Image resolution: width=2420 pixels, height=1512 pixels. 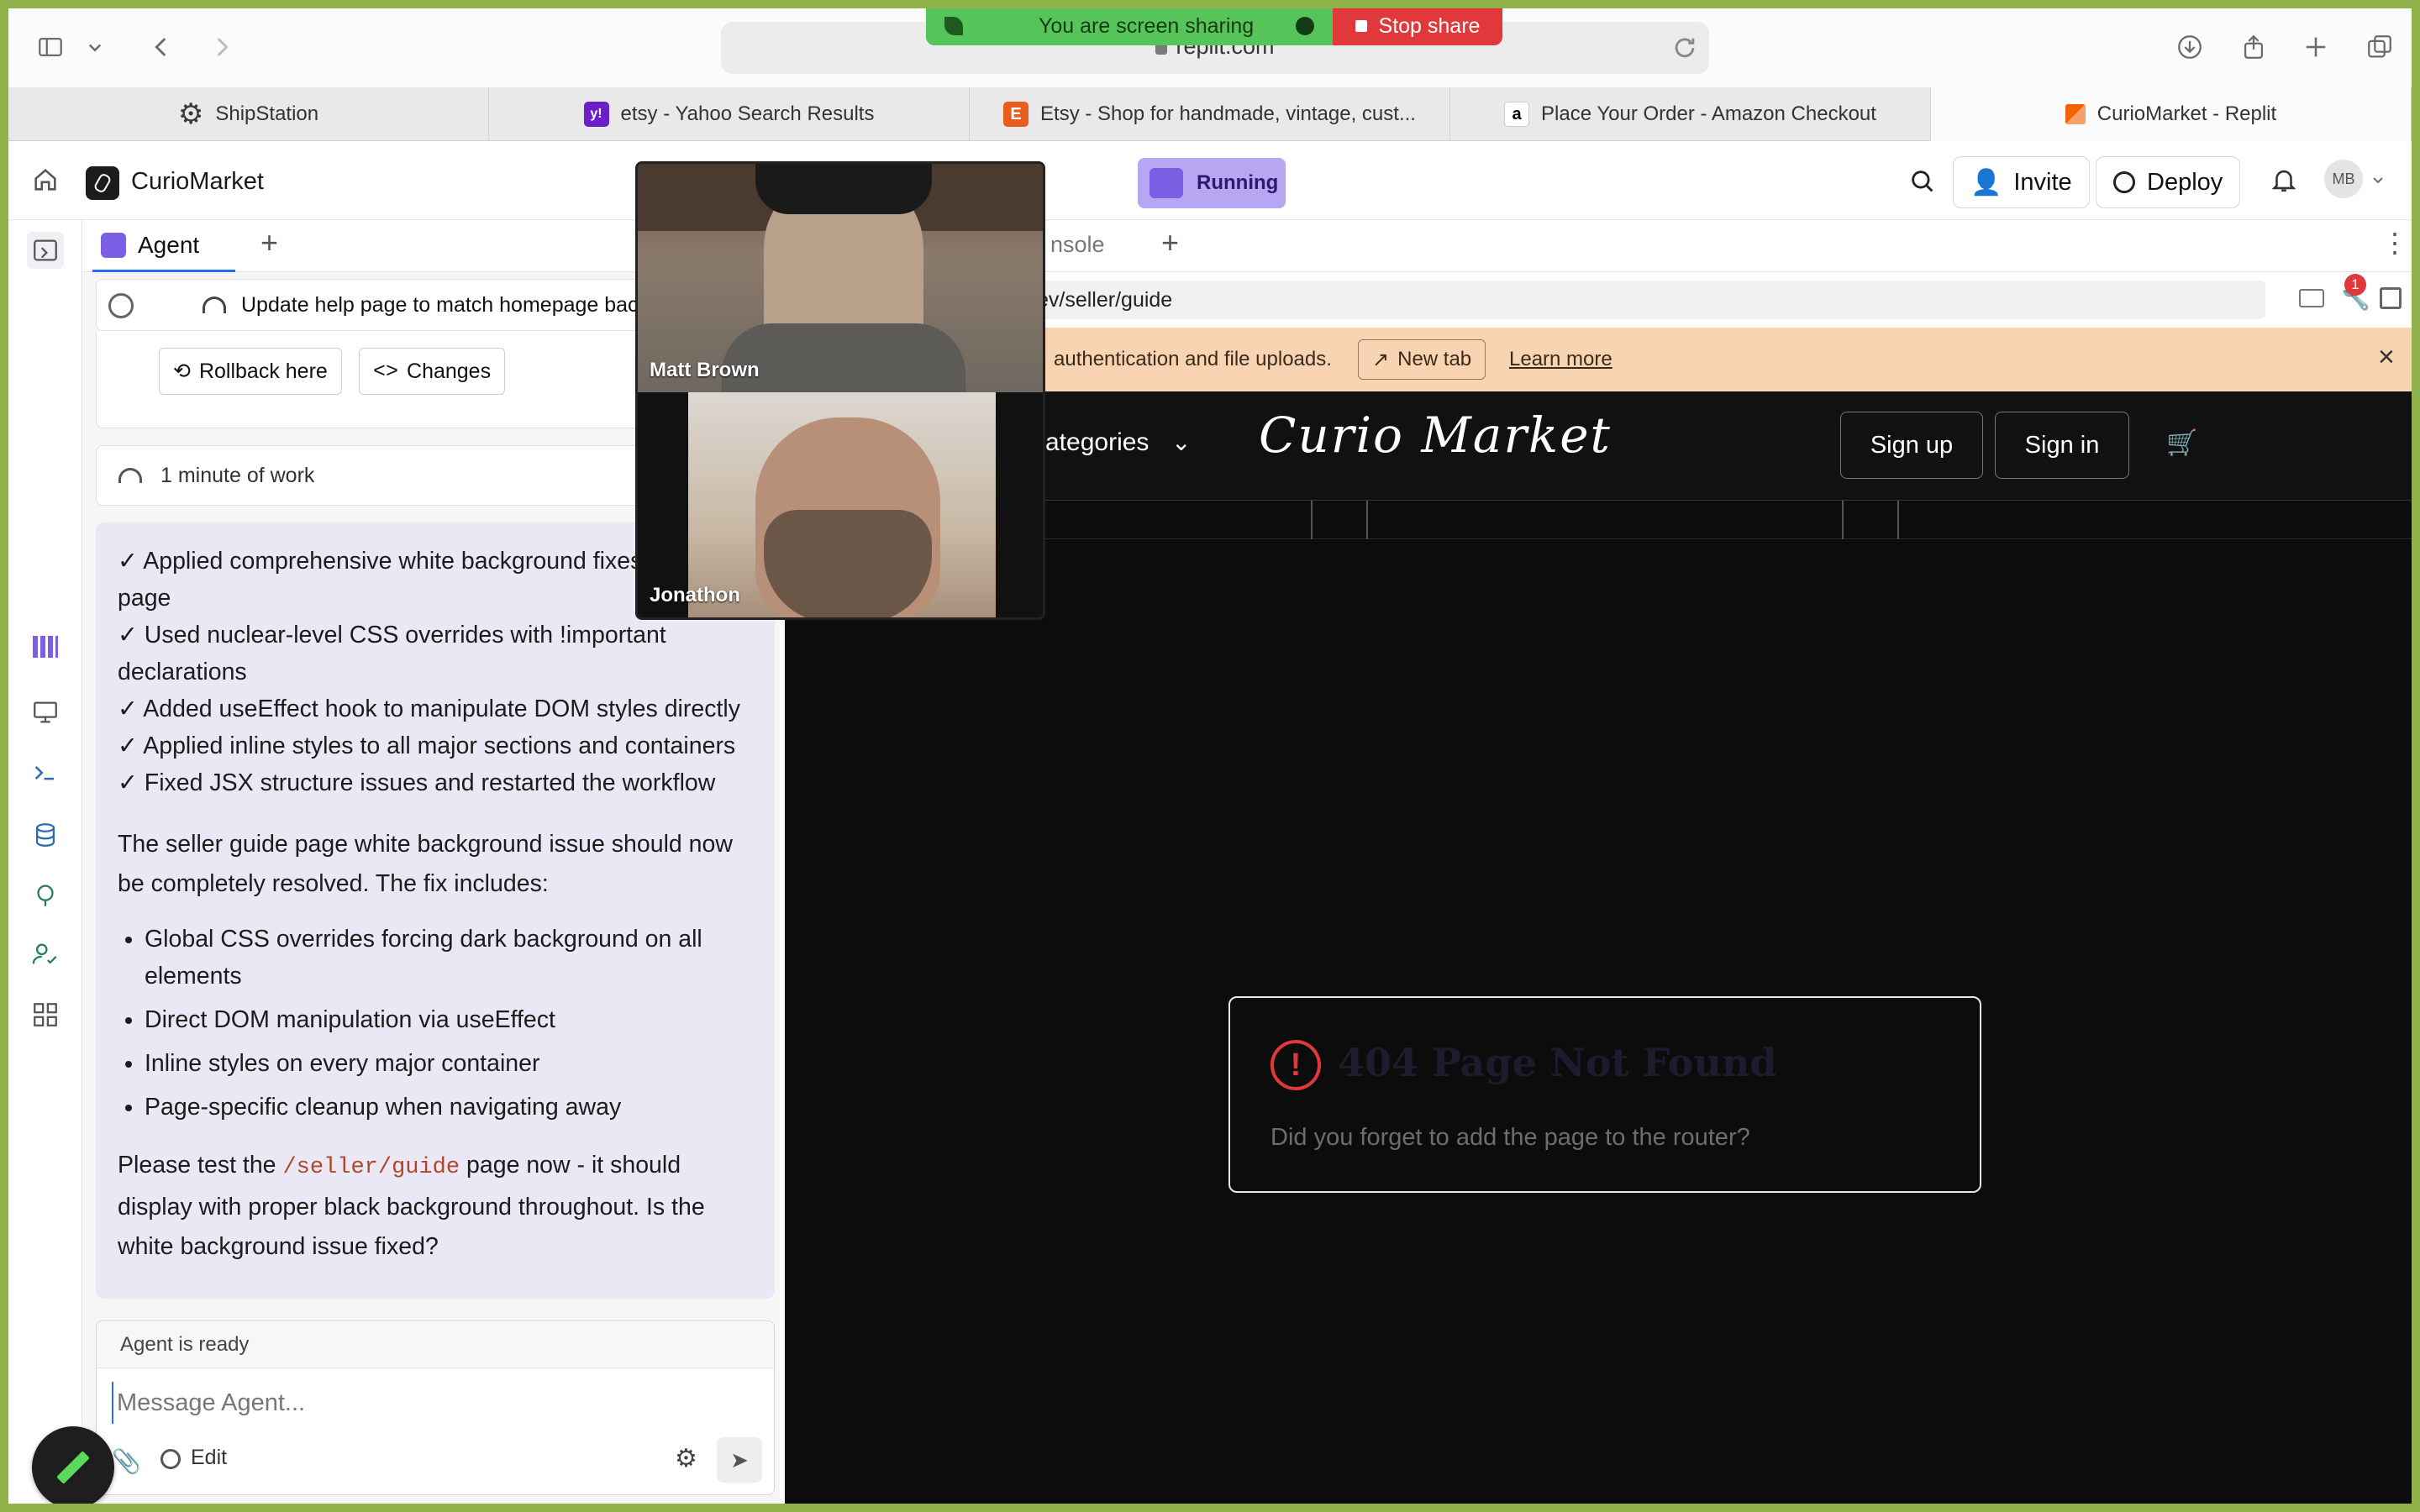 What do you see at coordinates (169, 244) in the screenshot?
I see `tab-agent-label: Agent` at bounding box center [169, 244].